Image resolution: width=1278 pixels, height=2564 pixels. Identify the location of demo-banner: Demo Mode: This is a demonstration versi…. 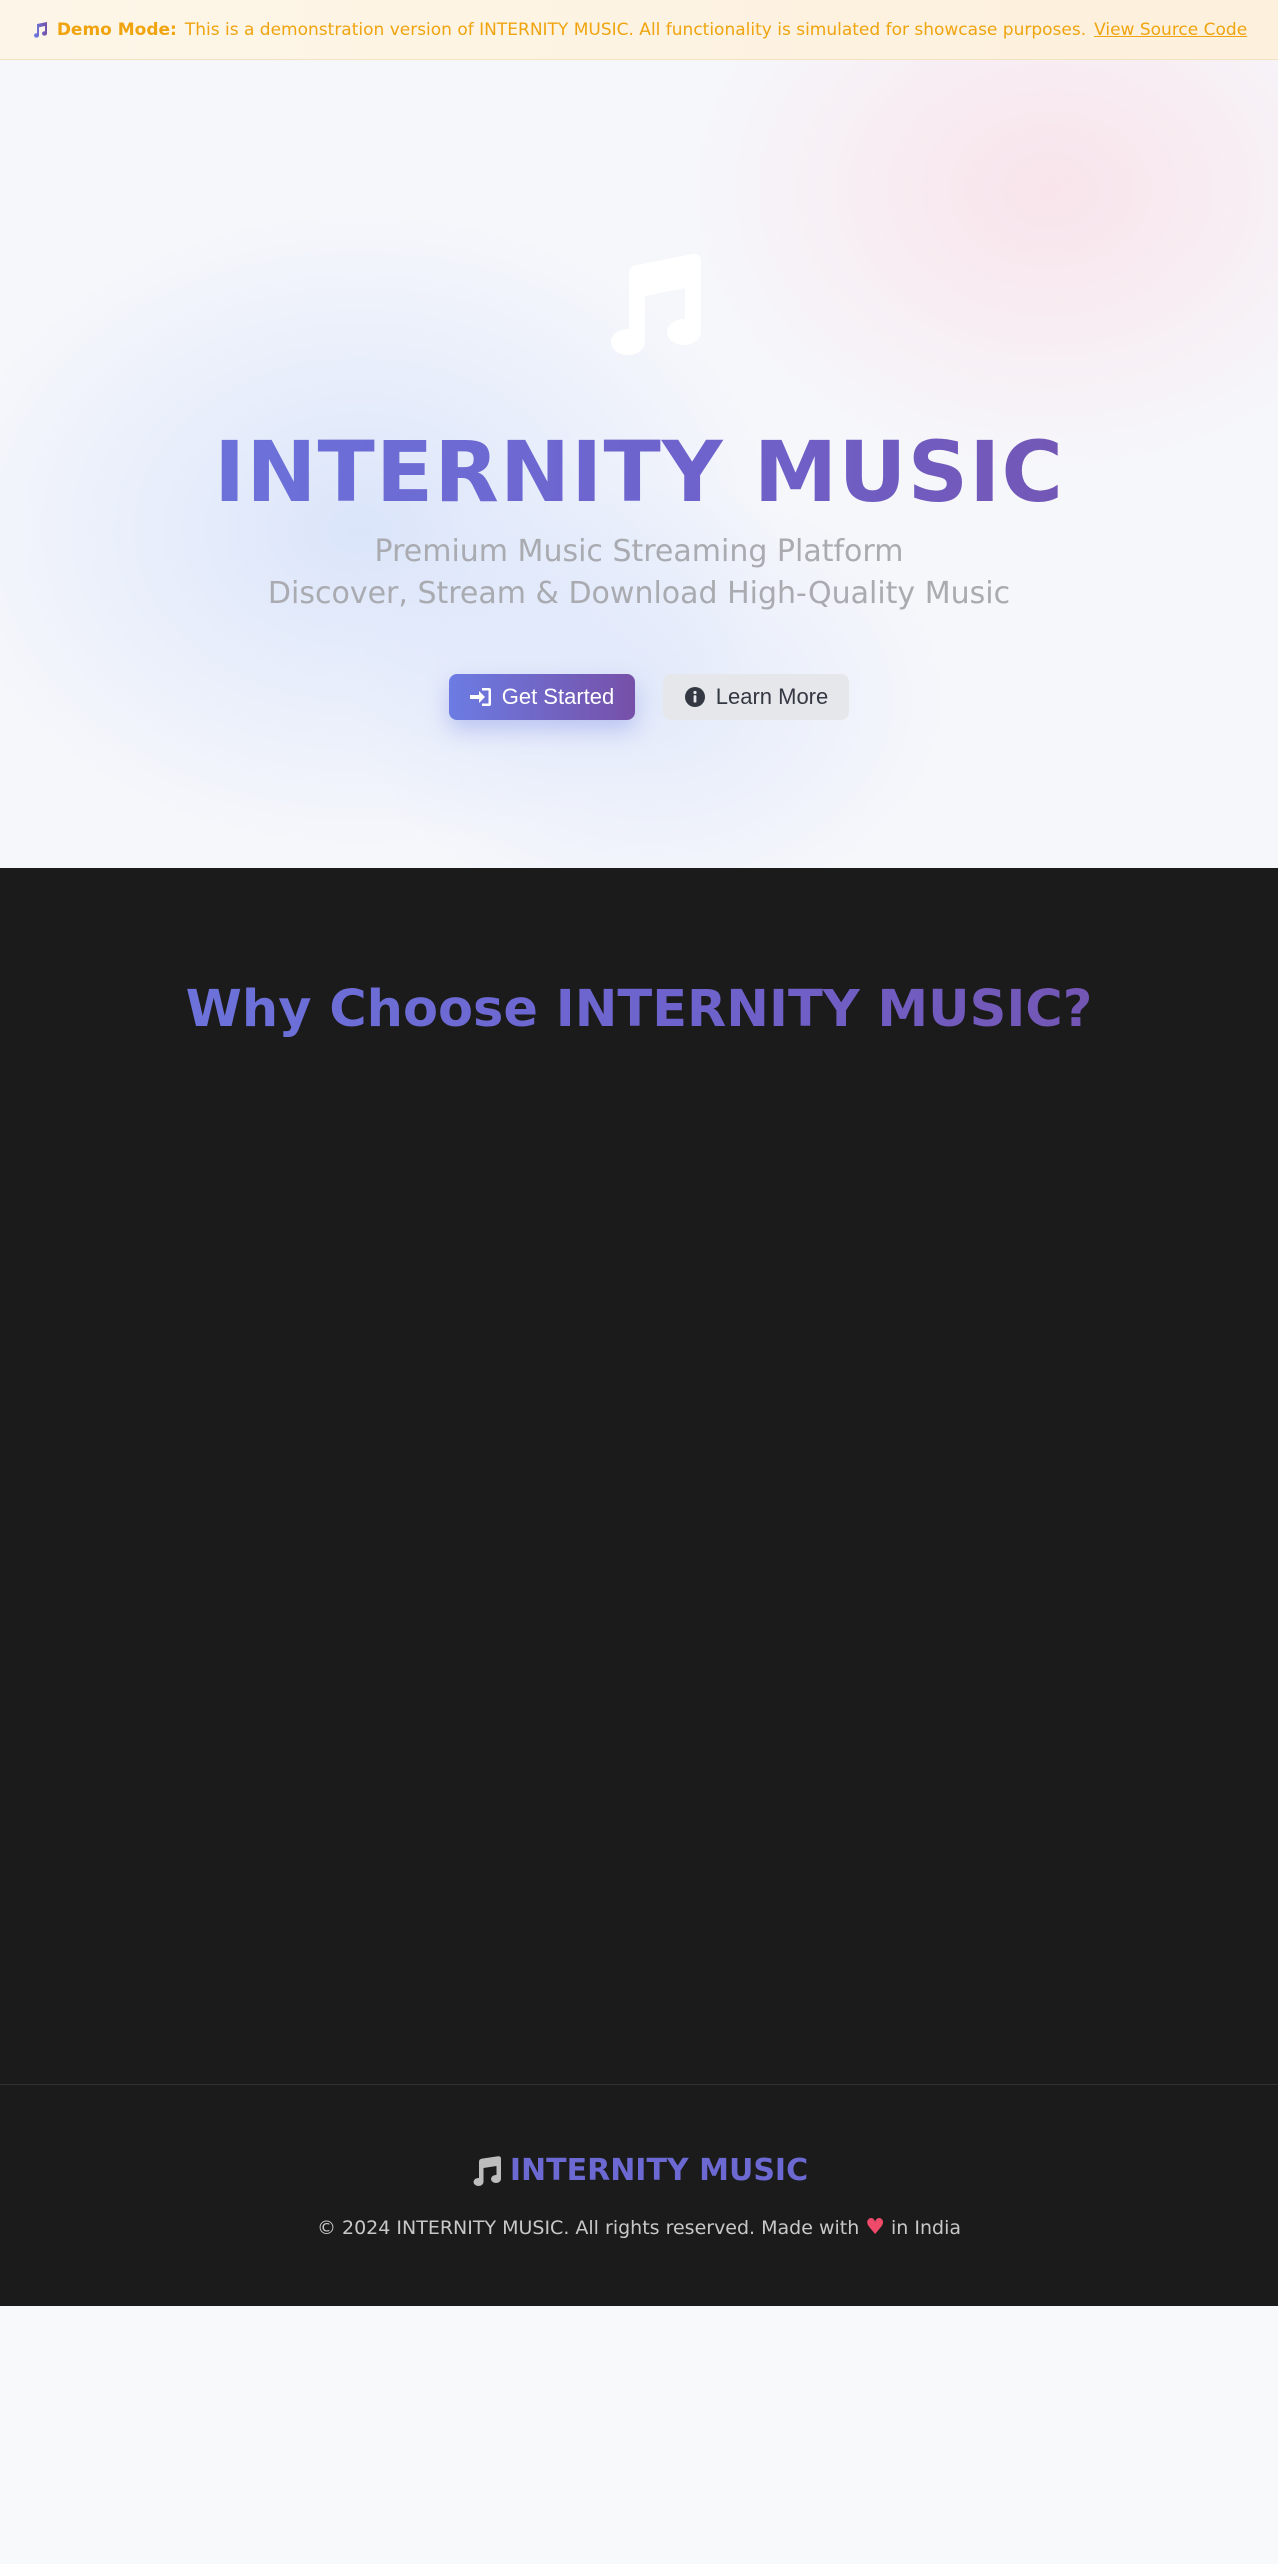
(639, 30).